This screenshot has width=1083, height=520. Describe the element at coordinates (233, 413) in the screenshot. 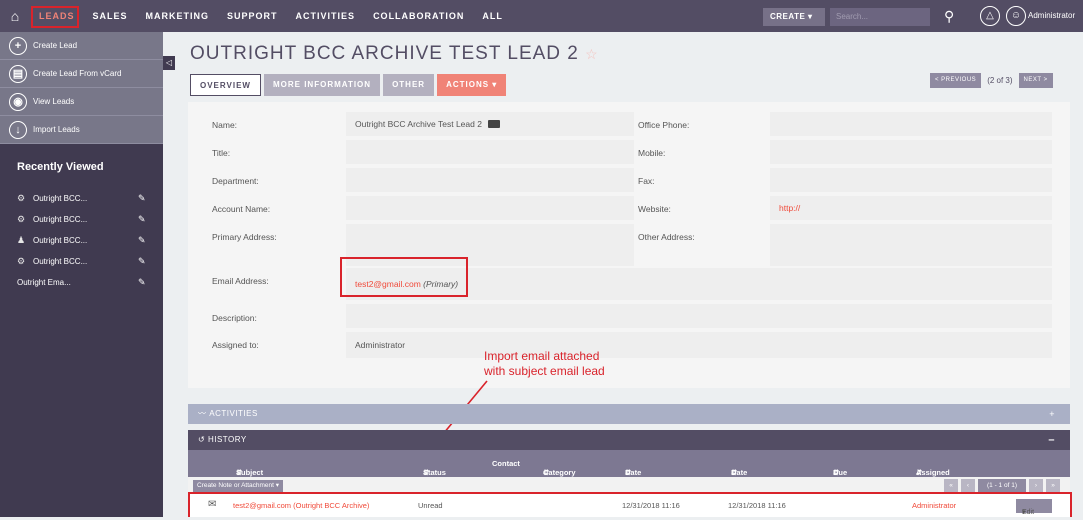

I see `activities-title: ACTIVITIES` at that location.